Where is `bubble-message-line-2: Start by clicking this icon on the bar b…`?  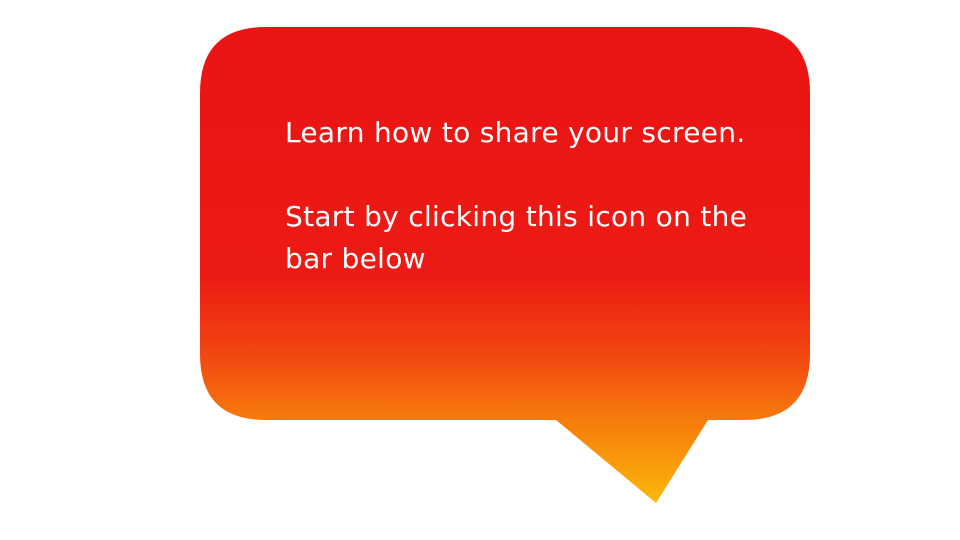 bubble-message-line-2: Start by clicking this icon on the bar b… is located at coordinates (516, 237).